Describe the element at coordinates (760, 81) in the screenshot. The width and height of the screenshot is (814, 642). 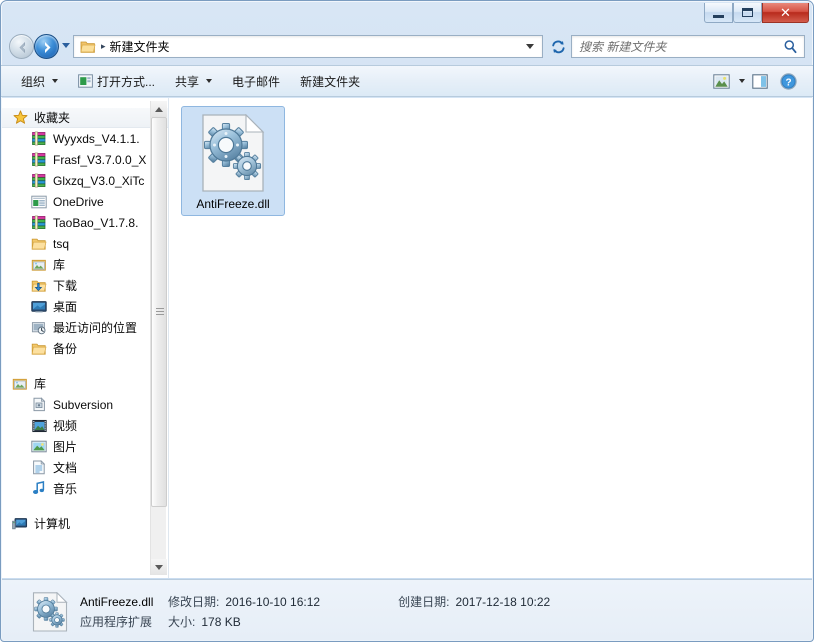
I see `preview-pane-button` at that location.